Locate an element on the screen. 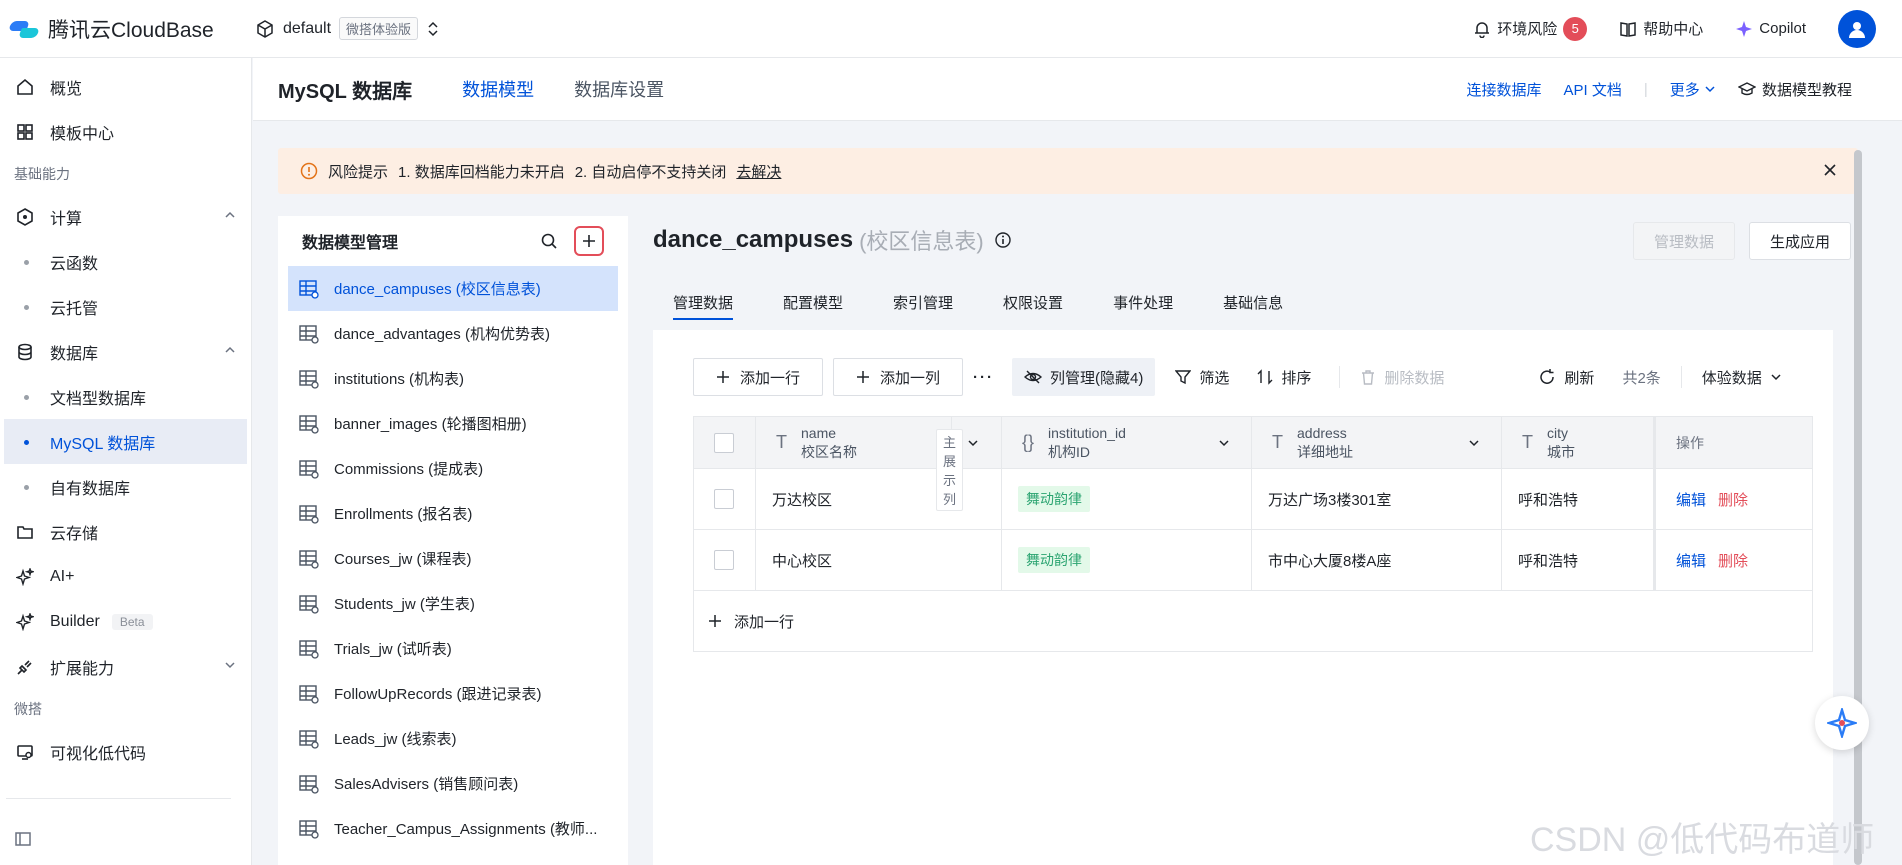  tab-index: 索引管理 is located at coordinates (923, 302).